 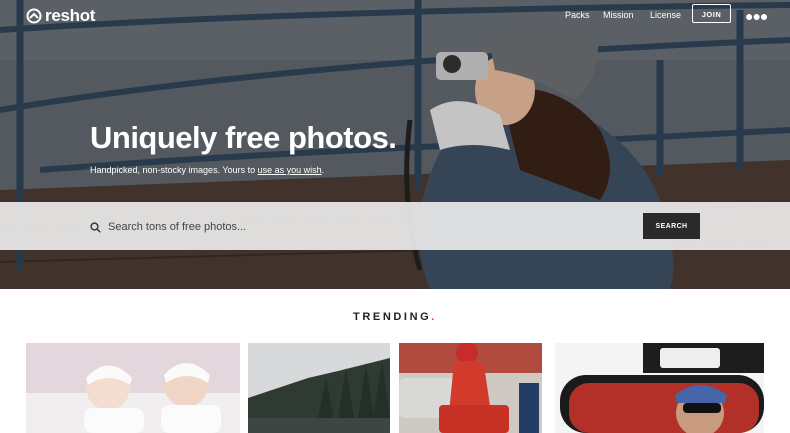 I want to click on reshot-logo-icon, so click(x=34, y=16).